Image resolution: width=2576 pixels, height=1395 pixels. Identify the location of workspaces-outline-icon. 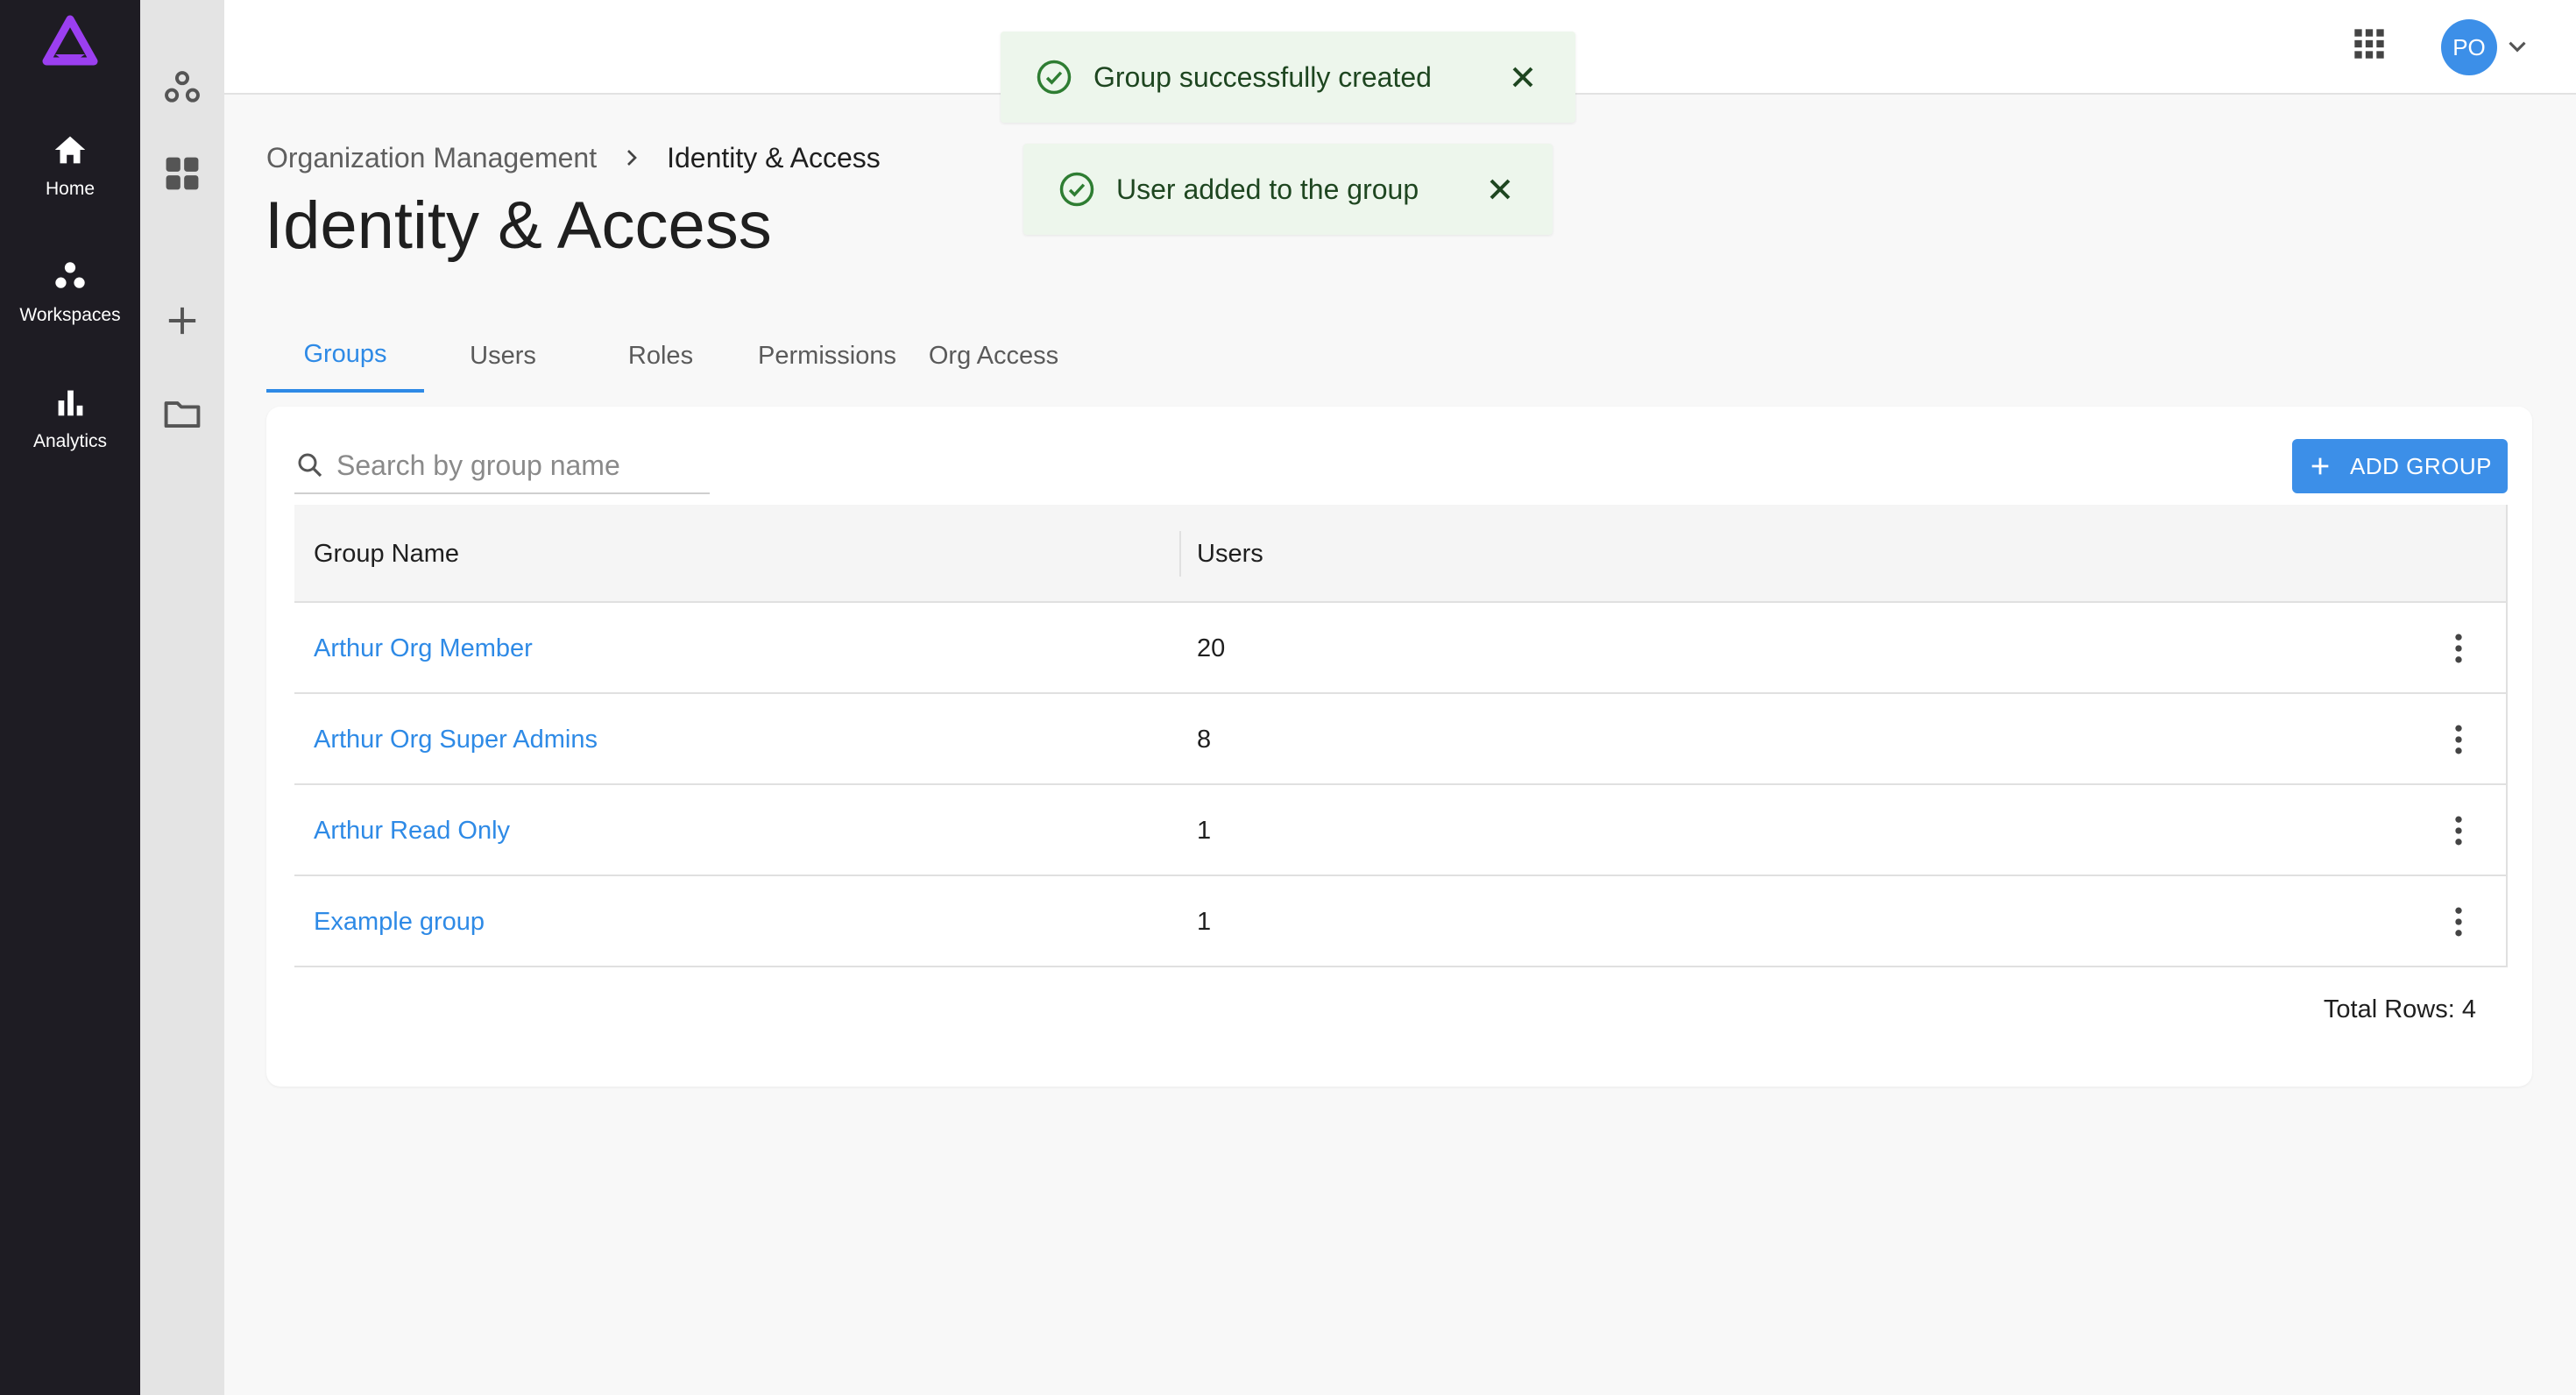
(182, 87).